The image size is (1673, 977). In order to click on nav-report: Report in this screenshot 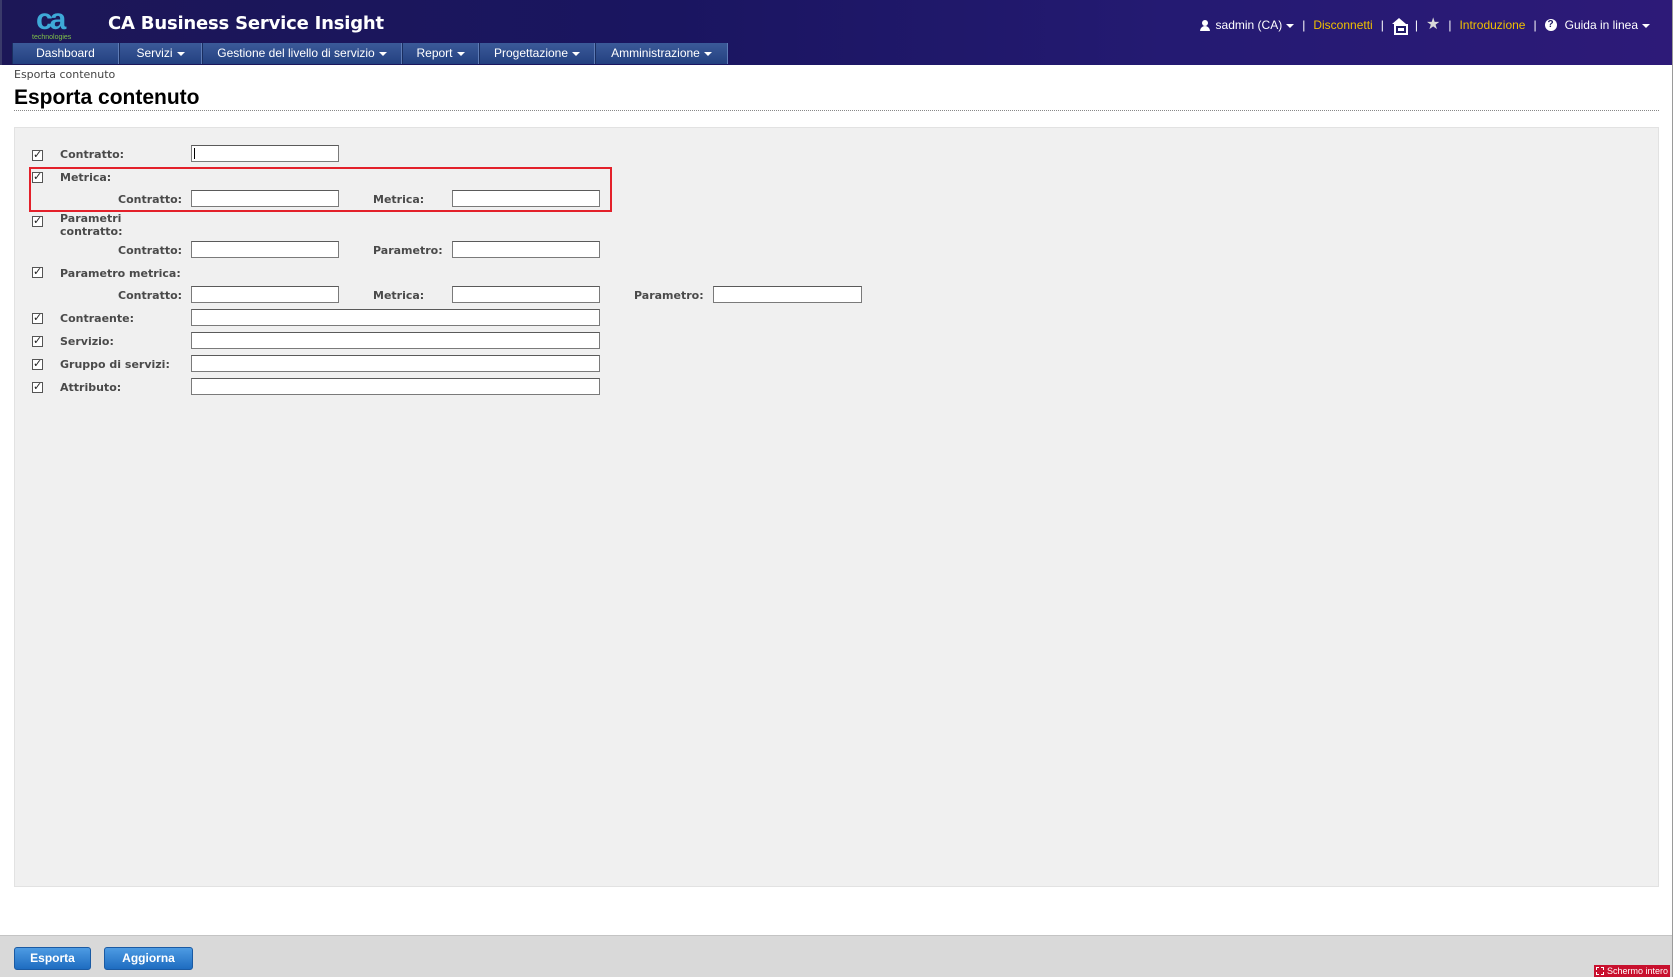, I will do `click(440, 53)`.